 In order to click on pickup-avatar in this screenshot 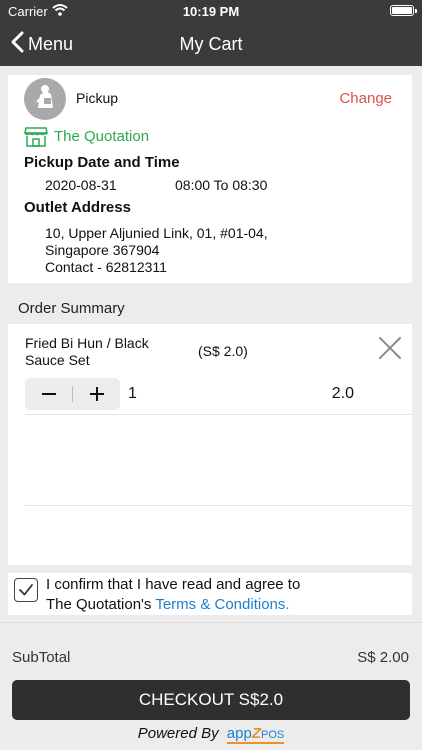, I will do `click(45, 99)`.